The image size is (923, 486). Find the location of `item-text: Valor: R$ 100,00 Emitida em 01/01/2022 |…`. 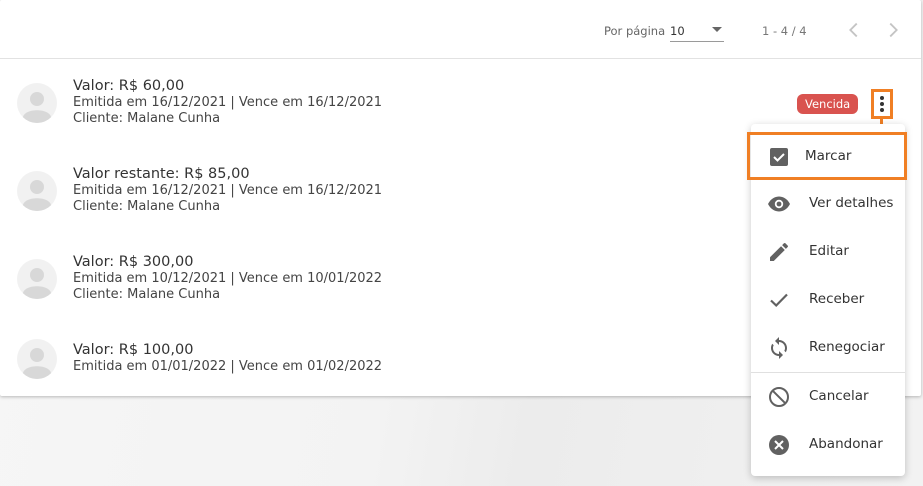

item-text: Valor: R$ 100,00 Emitida em 01/01/2022 |… is located at coordinates (227, 358).